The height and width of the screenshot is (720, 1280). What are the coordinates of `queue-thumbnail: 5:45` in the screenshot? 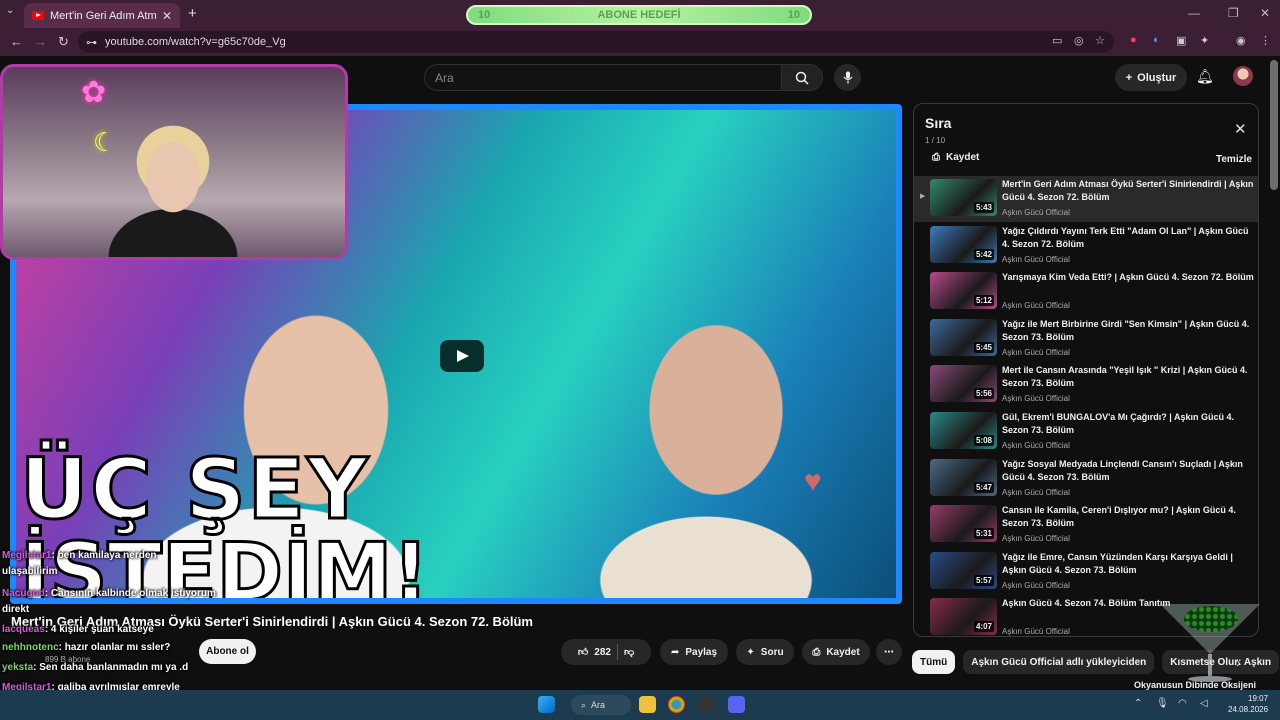 It's located at (963, 337).